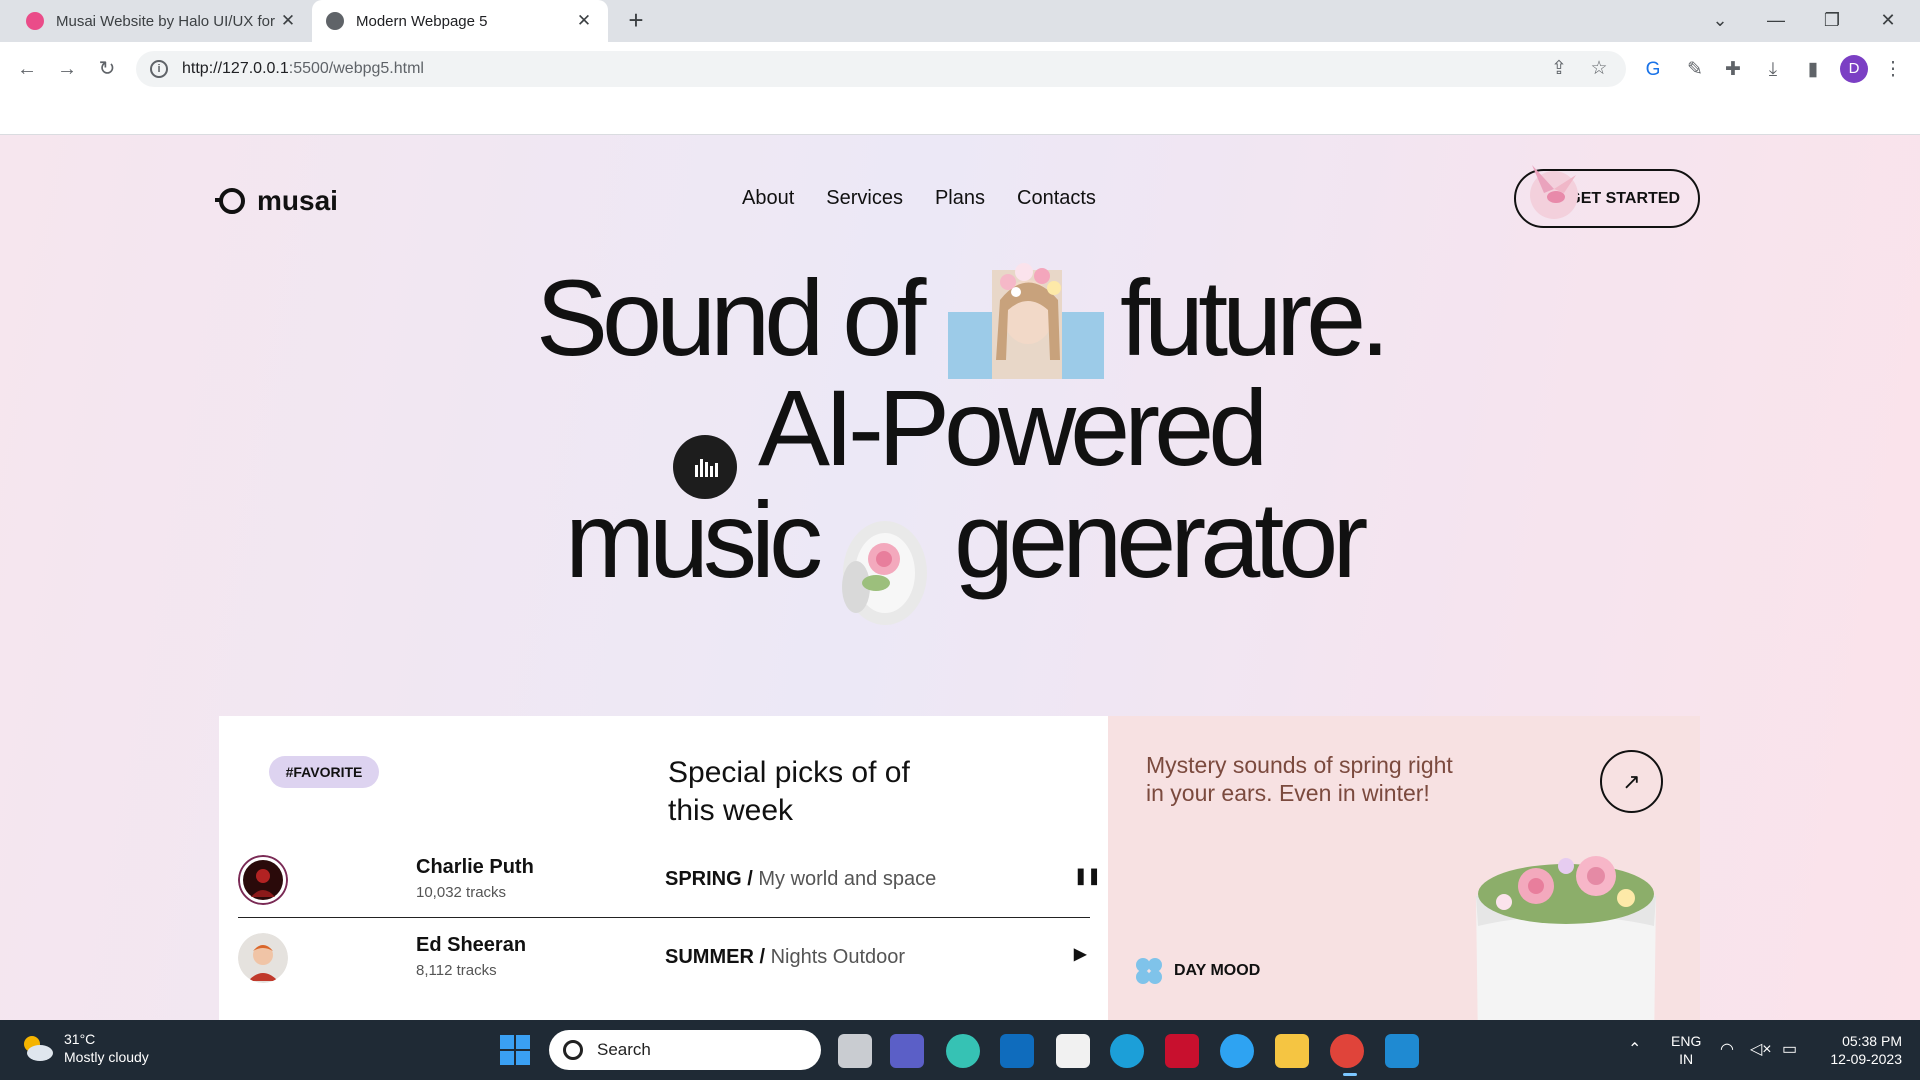 The width and height of the screenshot is (1920, 1080). Describe the element at coordinates (1773, 70) in the screenshot. I see `download-icon: ⤓` at that location.